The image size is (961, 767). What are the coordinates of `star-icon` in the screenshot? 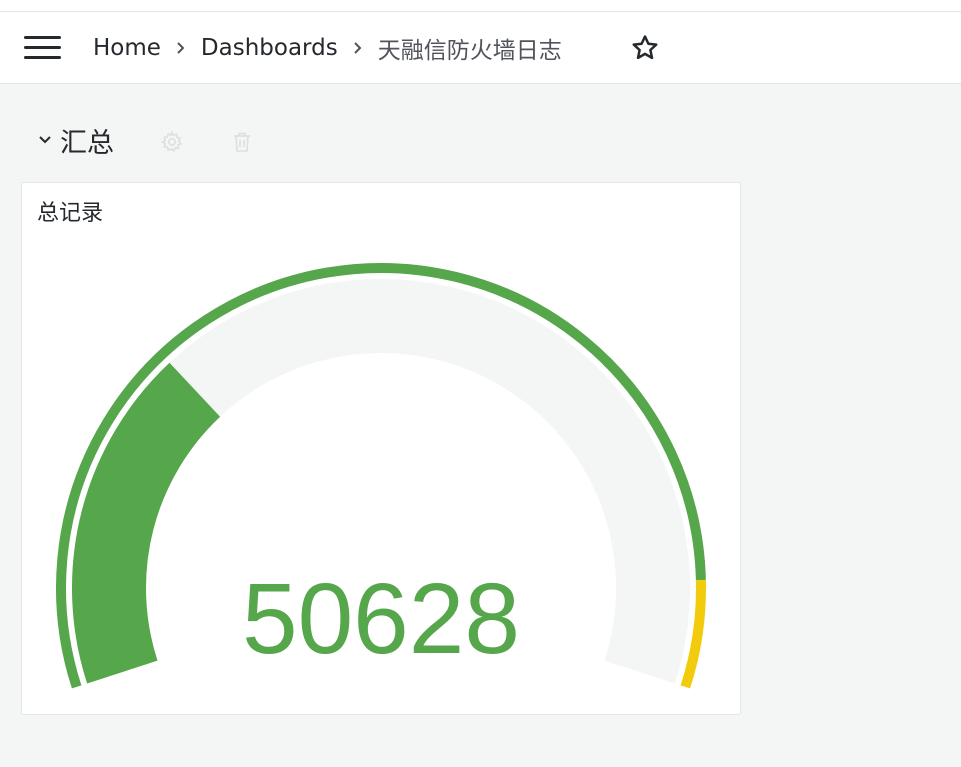 It's located at (645, 48).